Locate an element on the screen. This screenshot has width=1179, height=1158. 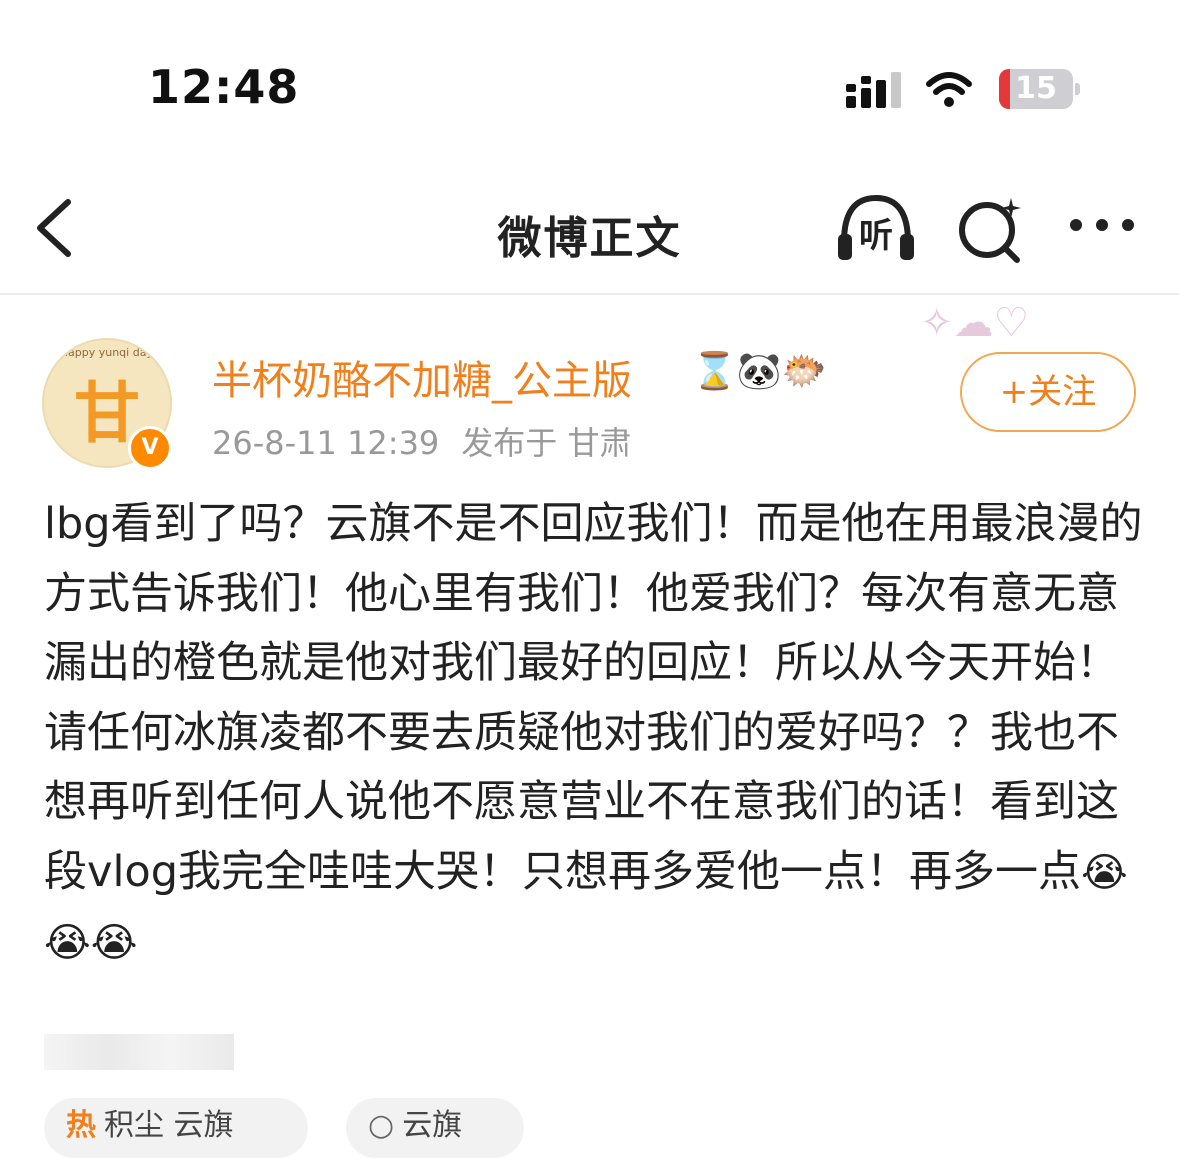
search-tag-icon: ○ is located at coordinates (381, 1125).